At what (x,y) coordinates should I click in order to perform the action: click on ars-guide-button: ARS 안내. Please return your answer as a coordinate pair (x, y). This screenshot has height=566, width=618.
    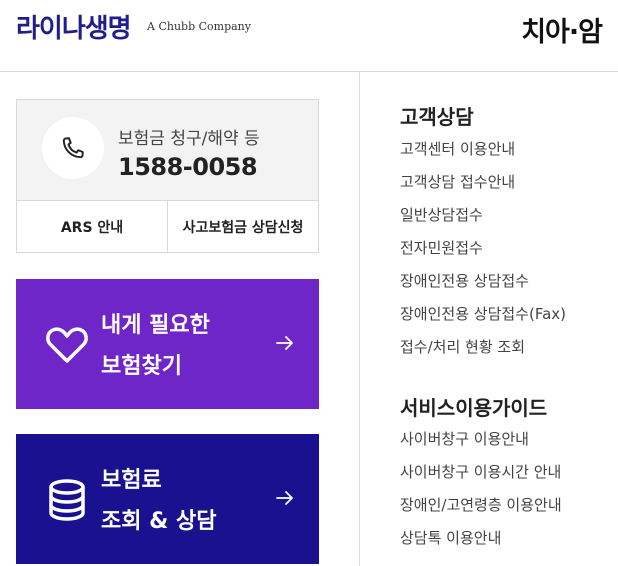
    Looking at the image, I should click on (92, 226).